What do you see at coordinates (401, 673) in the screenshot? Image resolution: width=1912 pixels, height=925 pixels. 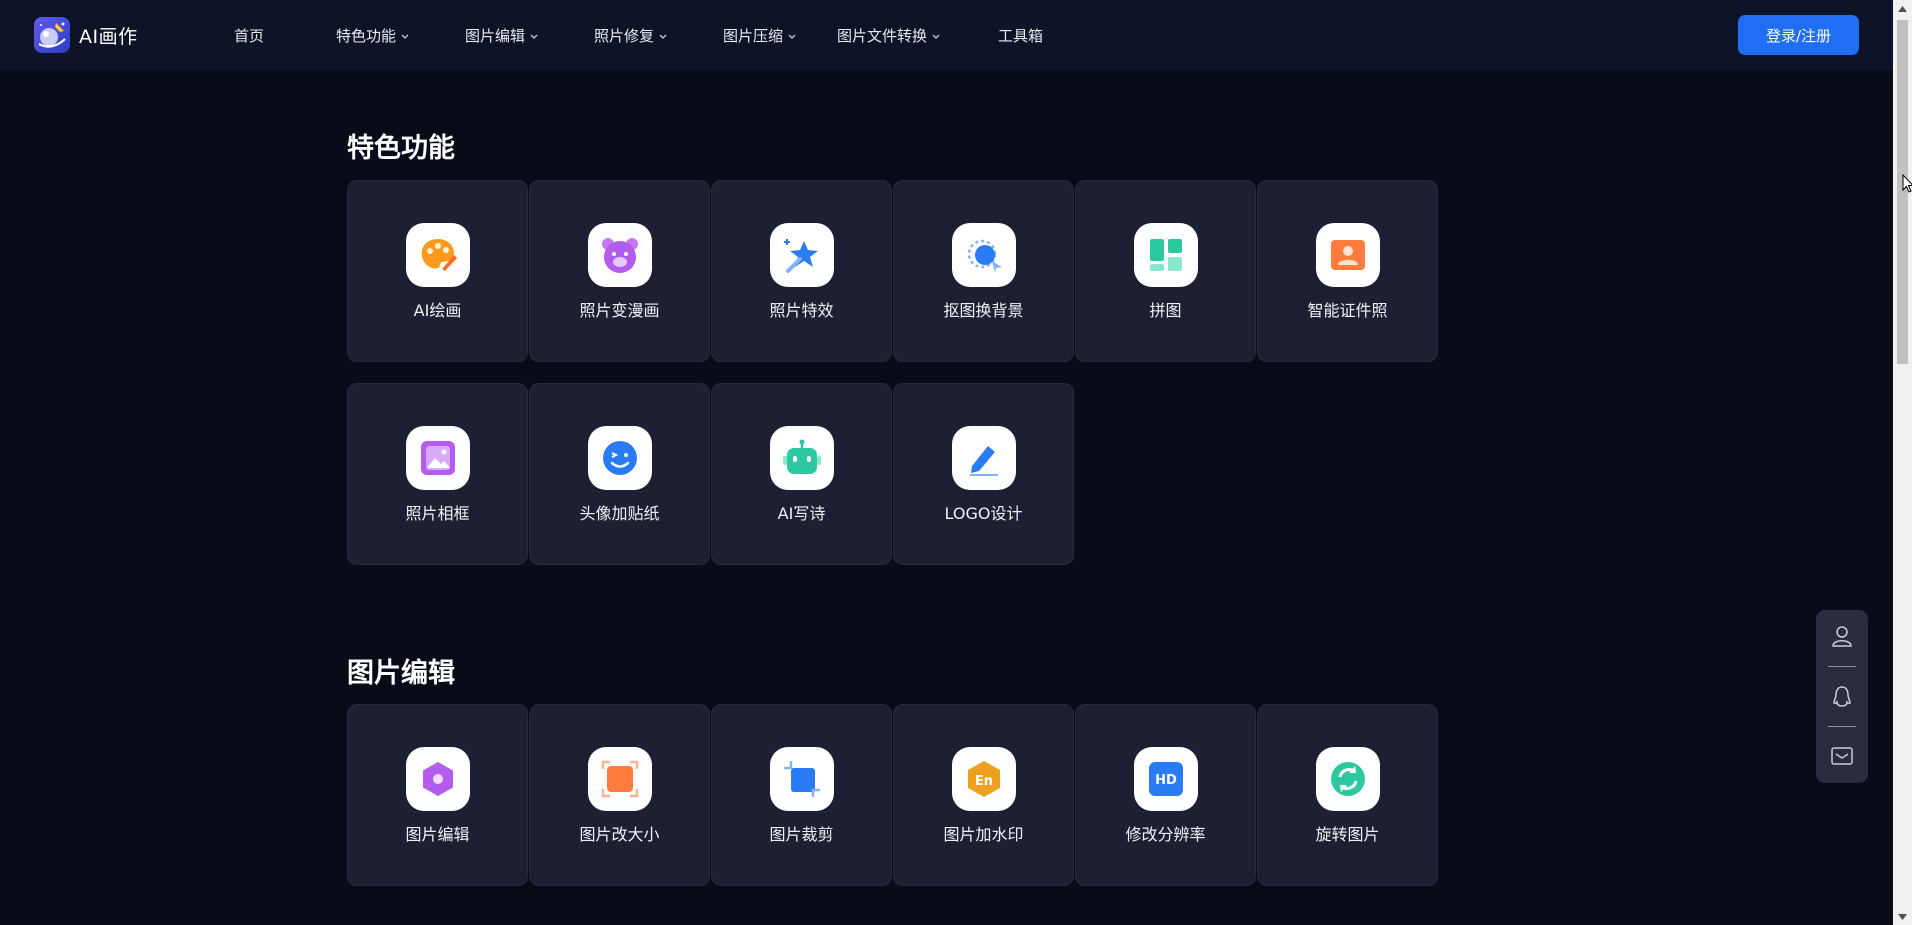 I see `section-title-image-edit: 图片编辑` at bounding box center [401, 673].